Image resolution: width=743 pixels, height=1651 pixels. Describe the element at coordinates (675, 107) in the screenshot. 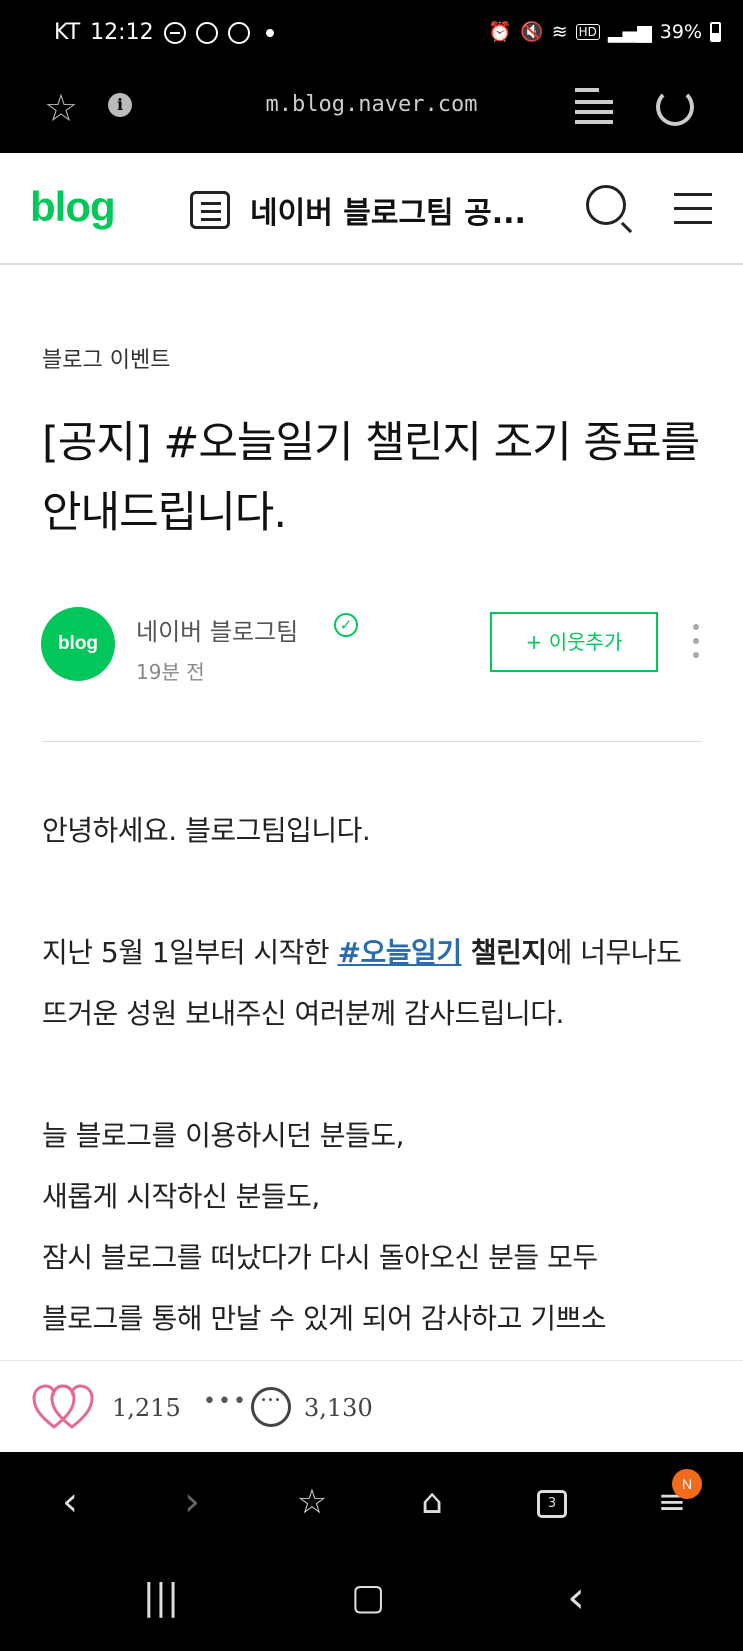

I see `reload-icon` at that location.